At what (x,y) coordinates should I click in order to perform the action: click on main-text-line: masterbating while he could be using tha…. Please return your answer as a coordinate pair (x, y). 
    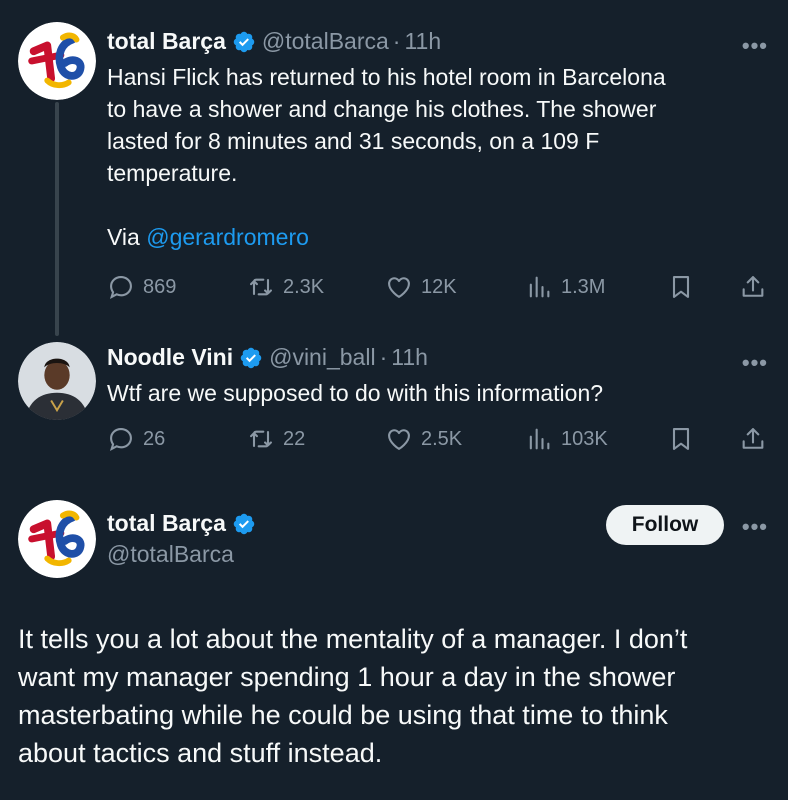
    Looking at the image, I should click on (343, 715).